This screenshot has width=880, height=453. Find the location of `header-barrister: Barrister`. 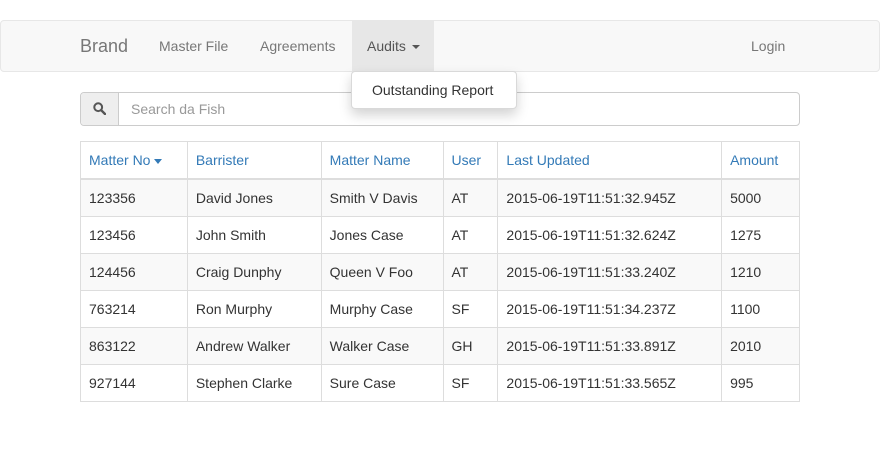

header-barrister: Barrister is located at coordinates (254, 160).